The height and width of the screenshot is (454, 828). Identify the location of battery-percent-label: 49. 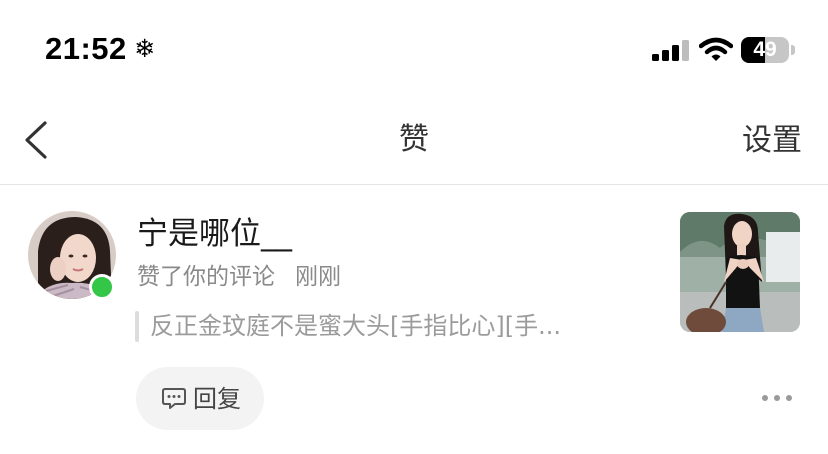
(765, 49).